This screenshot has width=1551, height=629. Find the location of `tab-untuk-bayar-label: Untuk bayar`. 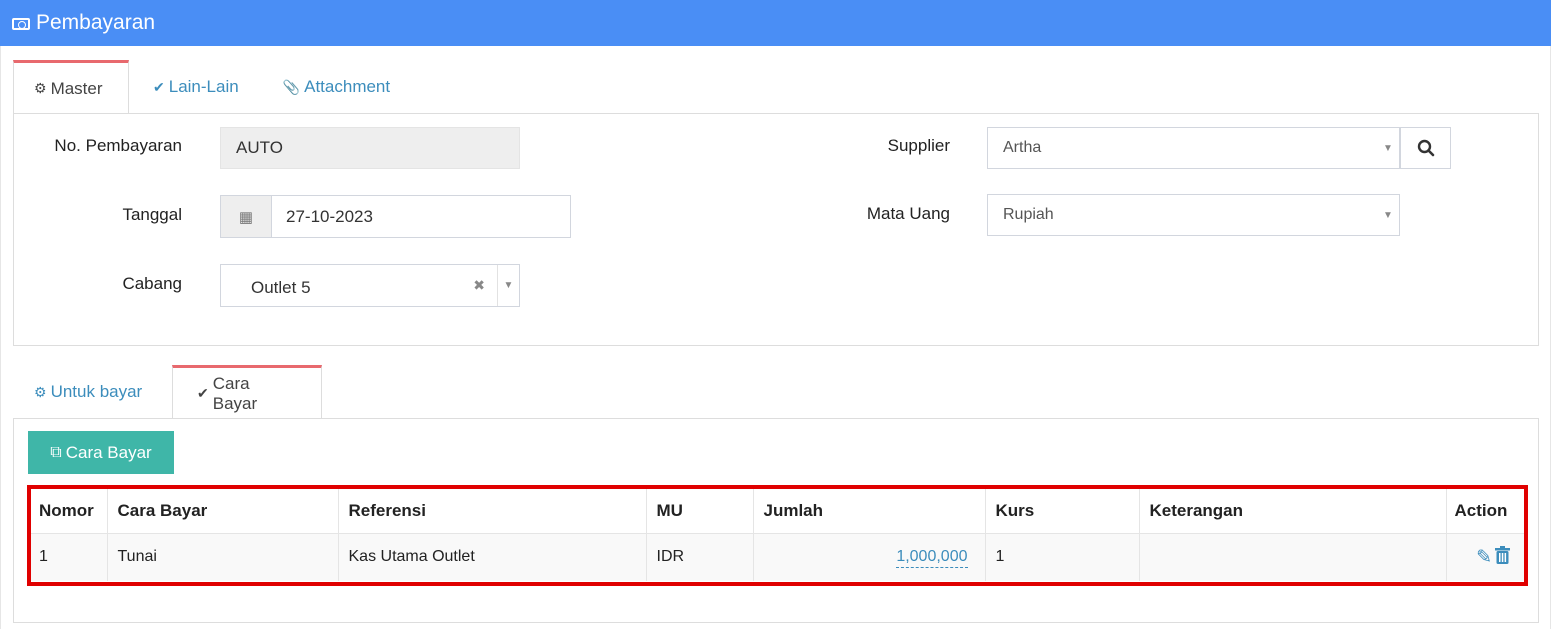

tab-untuk-bayar-label: Untuk bayar is located at coordinates (96, 391).